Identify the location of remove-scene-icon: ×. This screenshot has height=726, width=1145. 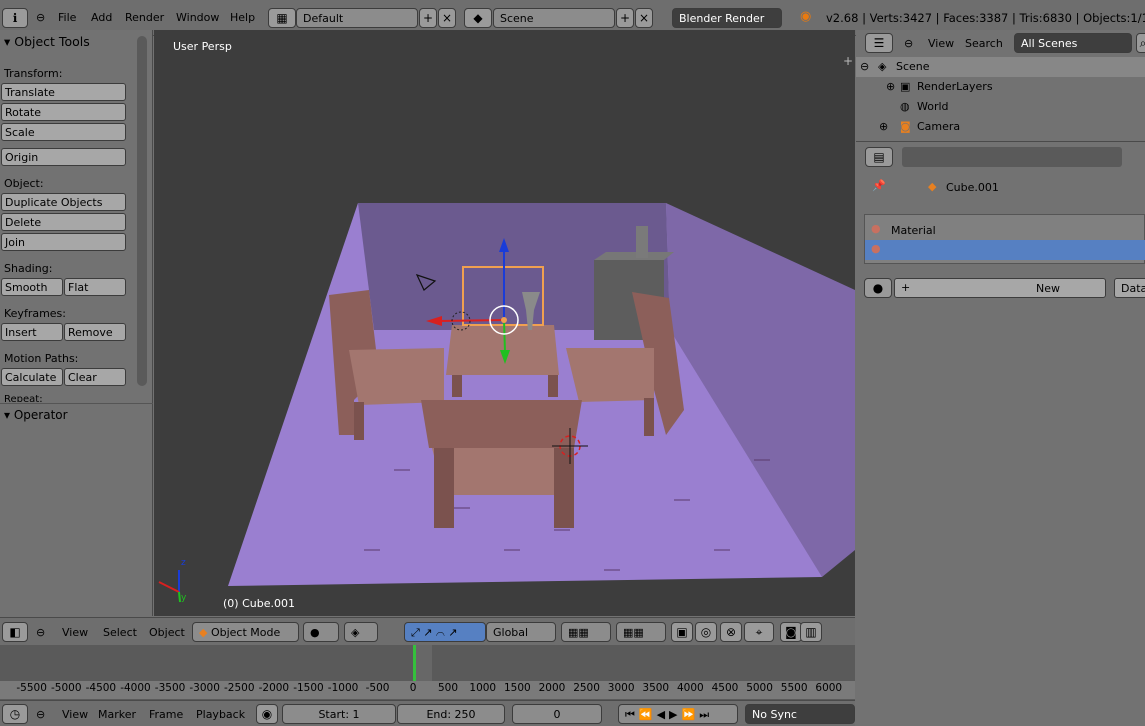
(644, 18).